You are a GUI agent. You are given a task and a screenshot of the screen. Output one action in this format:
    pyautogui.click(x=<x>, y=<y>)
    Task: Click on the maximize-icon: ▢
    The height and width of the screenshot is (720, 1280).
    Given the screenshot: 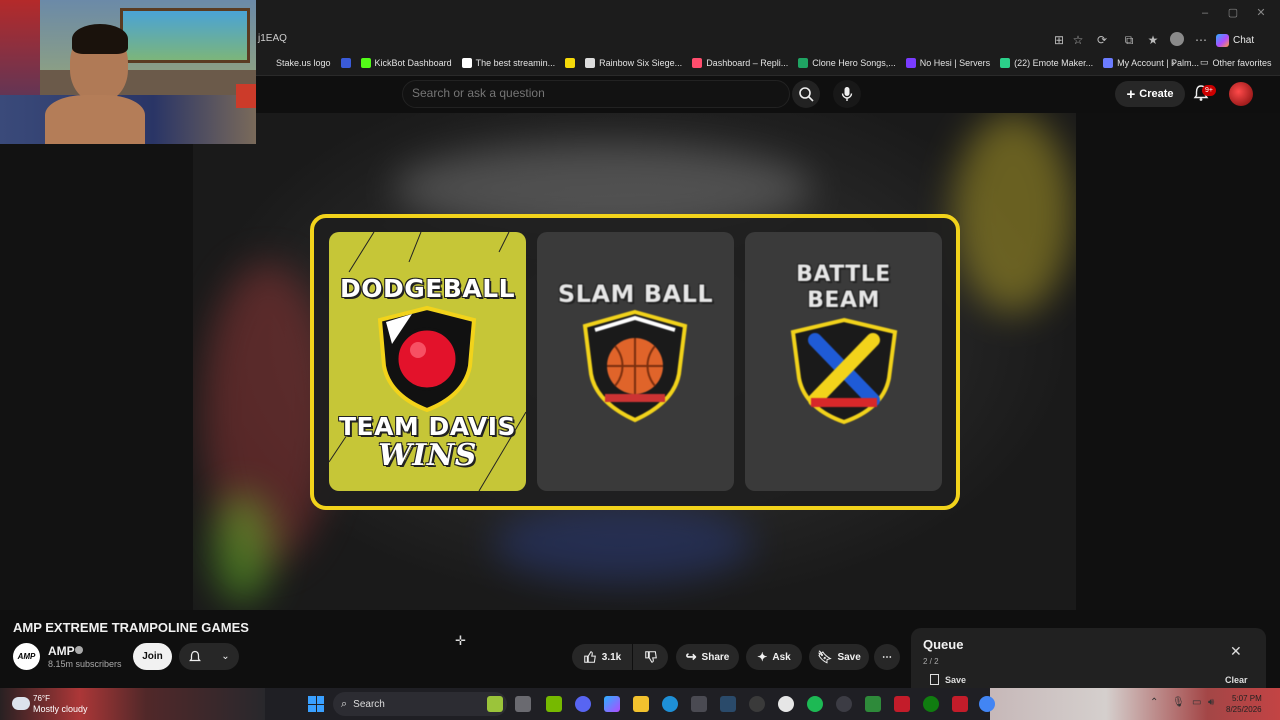 What is the action you would take?
    pyautogui.click(x=1233, y=13)
    